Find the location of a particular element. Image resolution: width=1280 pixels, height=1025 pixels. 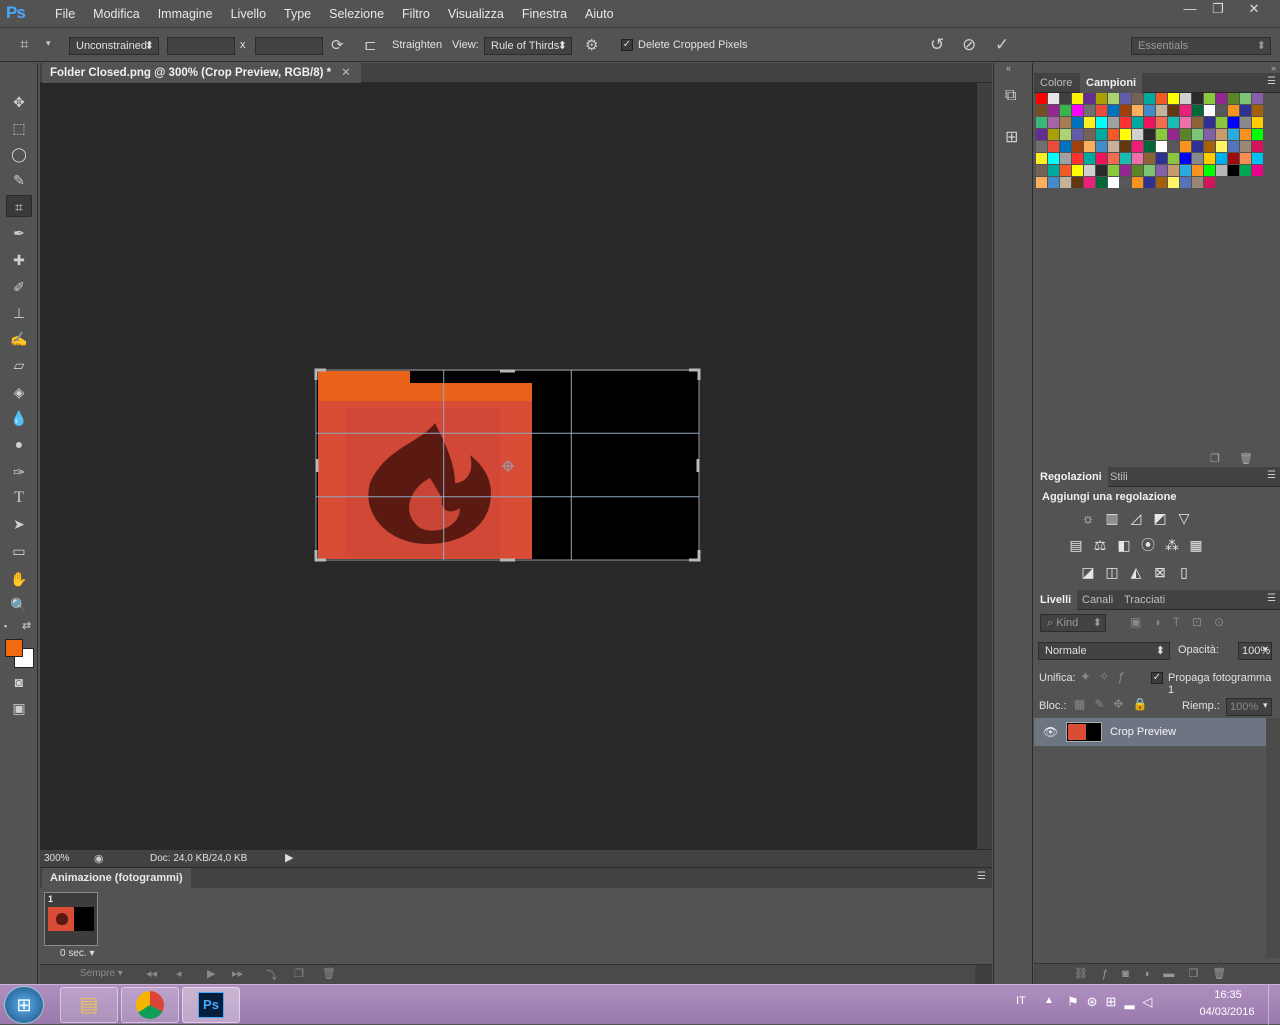

layer-filter-select: ⌕ Kind ⬍ is located at coordinates (1073, 623).